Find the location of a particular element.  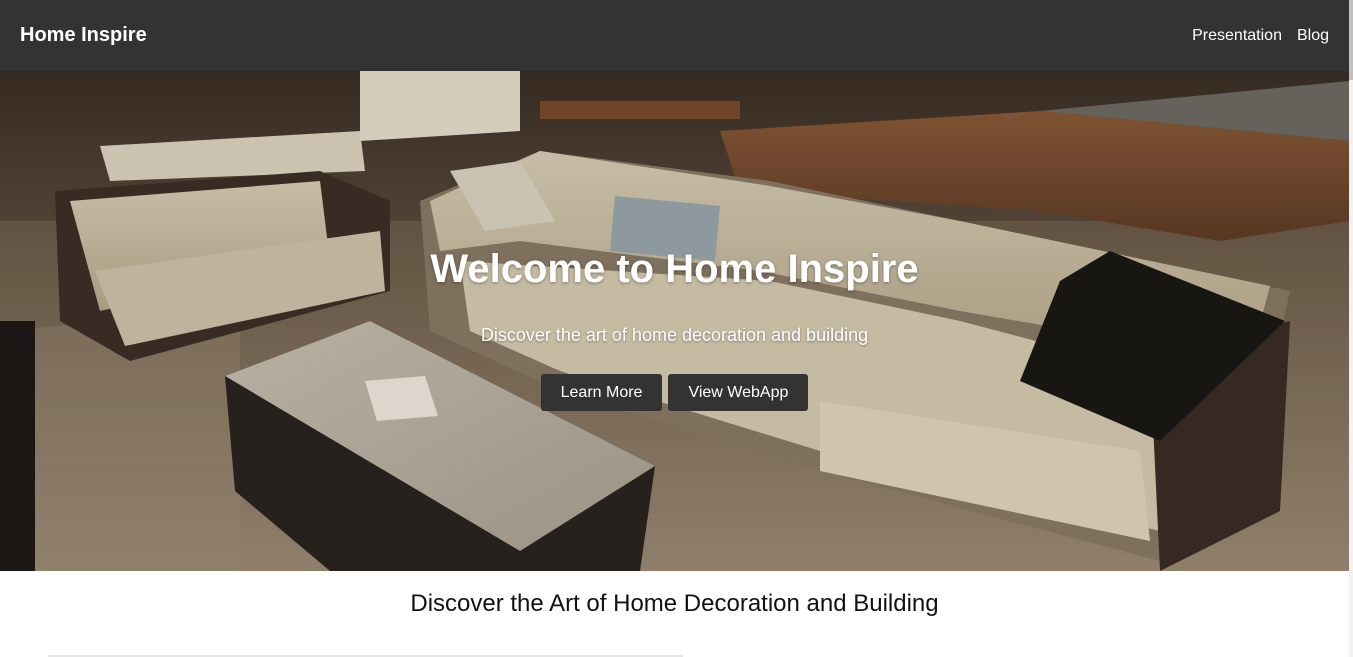

nav-link-presentation: Presentation is located at coordinates (1237, 36).